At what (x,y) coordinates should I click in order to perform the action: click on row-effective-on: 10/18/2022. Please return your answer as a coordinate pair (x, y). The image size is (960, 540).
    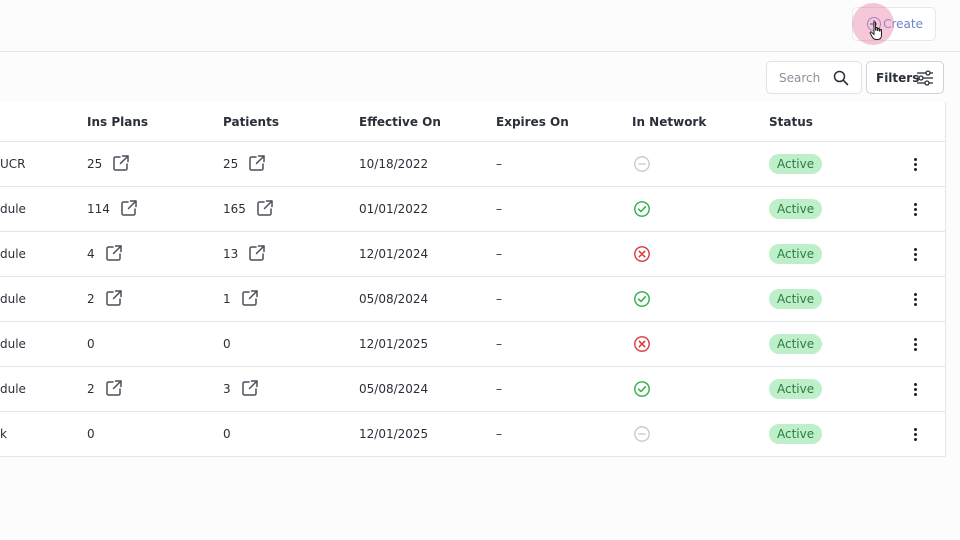
    Looking at the image, I should click on (394, 164).